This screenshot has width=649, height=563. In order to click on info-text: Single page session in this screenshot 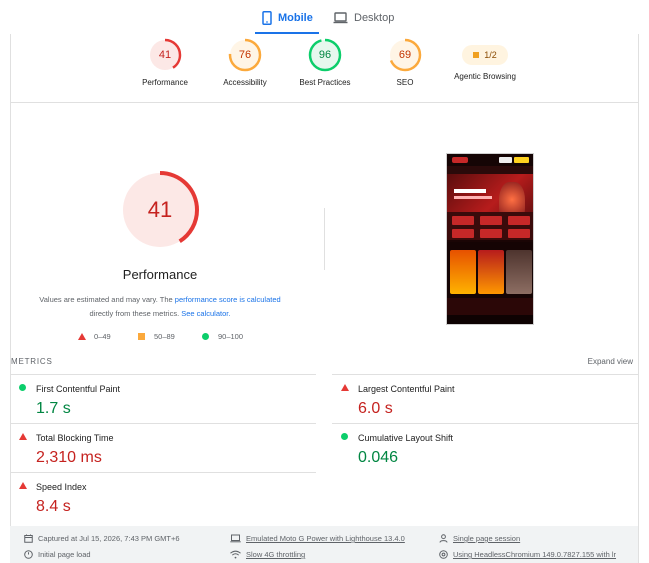, I will do `click(487, 538)`.